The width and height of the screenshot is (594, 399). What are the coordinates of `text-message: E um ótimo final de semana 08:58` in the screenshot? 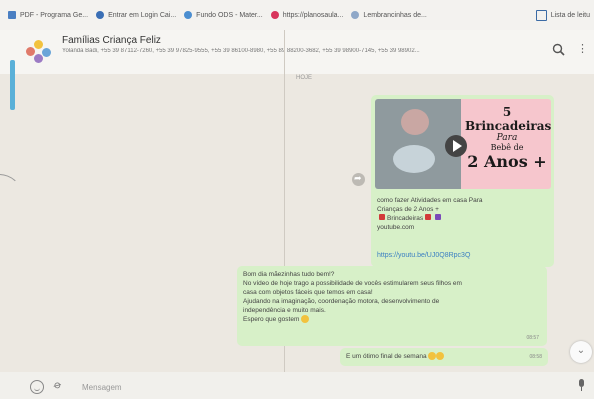 It's located at (444, 357).